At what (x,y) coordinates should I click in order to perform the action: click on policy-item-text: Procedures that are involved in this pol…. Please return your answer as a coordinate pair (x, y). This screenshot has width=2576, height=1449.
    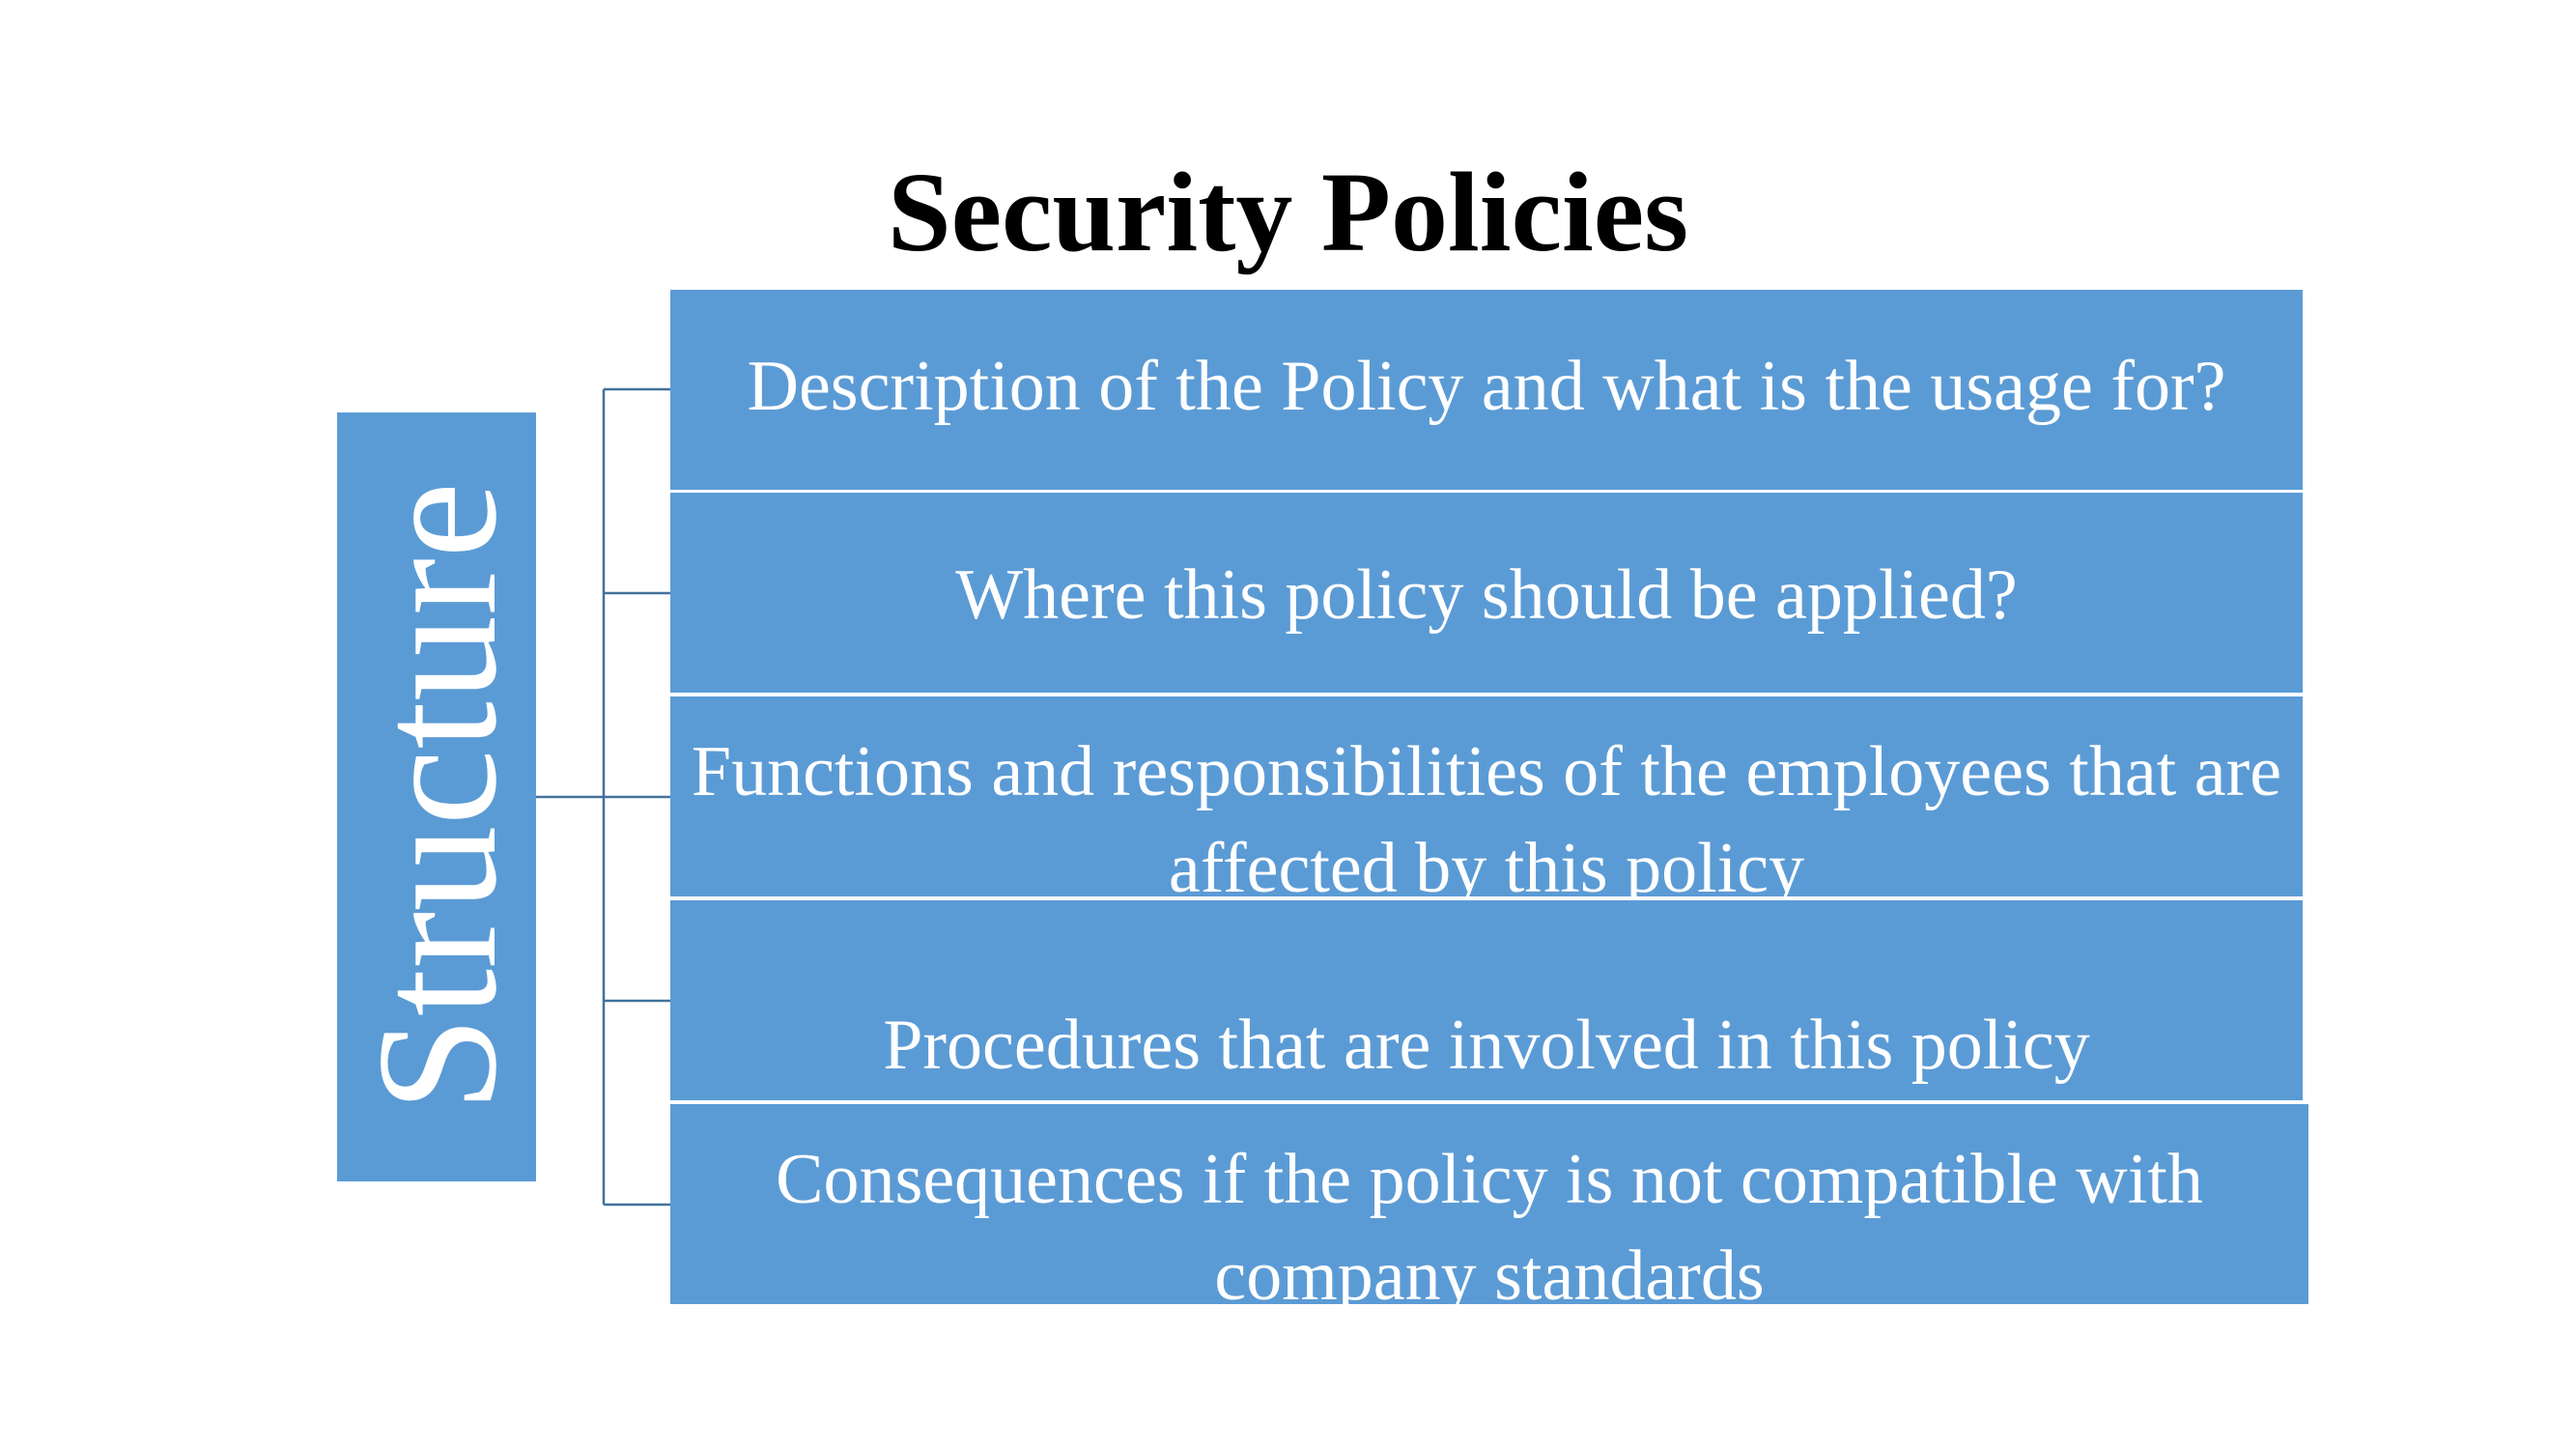
    Looking at the image, I should click on (1486, 1045).